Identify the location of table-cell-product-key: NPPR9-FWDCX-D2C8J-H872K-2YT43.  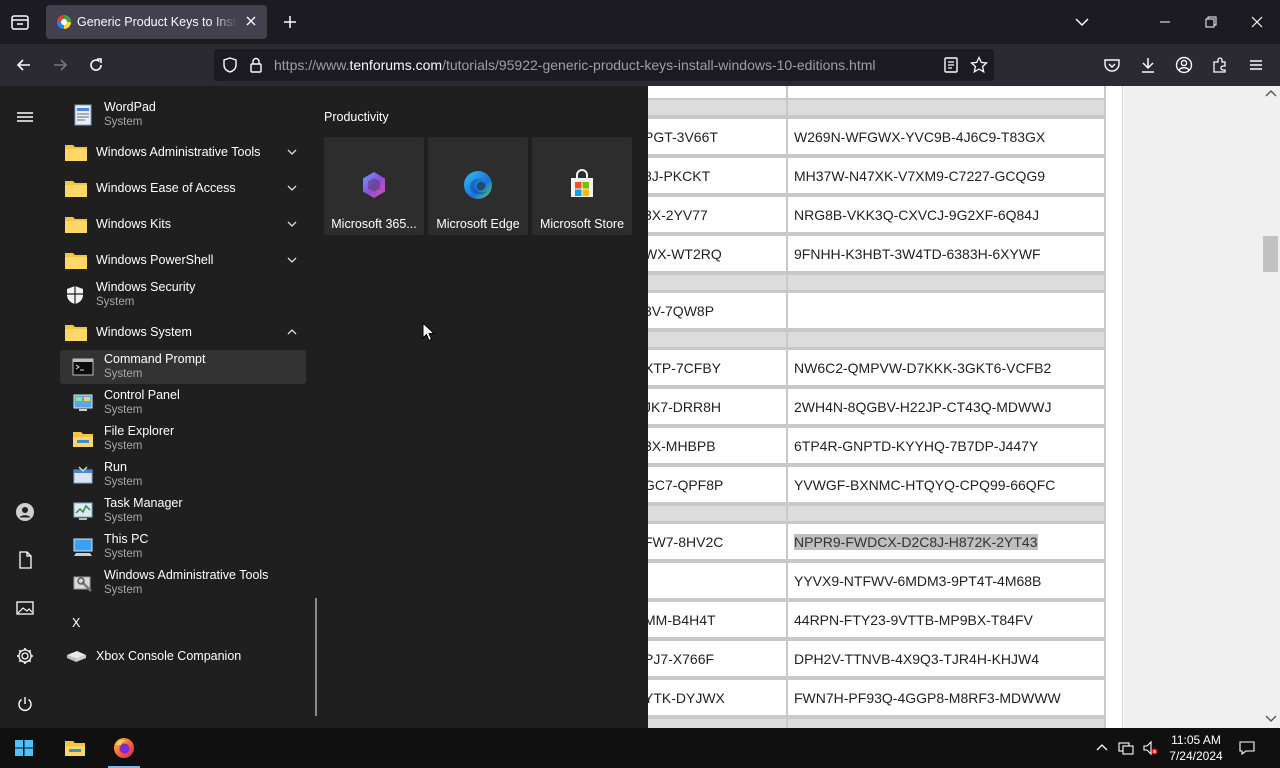
(946, 541).